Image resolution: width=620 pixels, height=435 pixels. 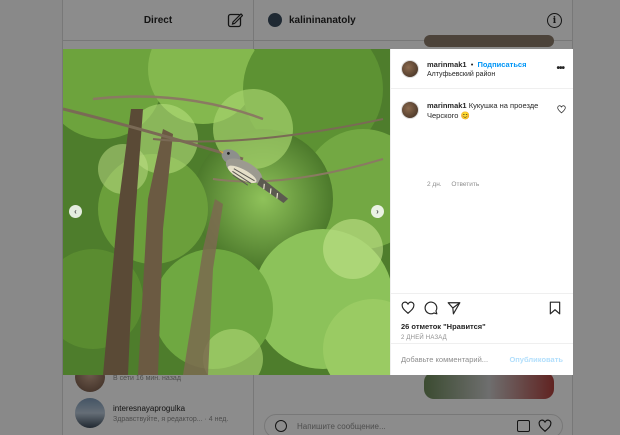 I want to click on post-username: marinmak1, so click(x=447, y=64).